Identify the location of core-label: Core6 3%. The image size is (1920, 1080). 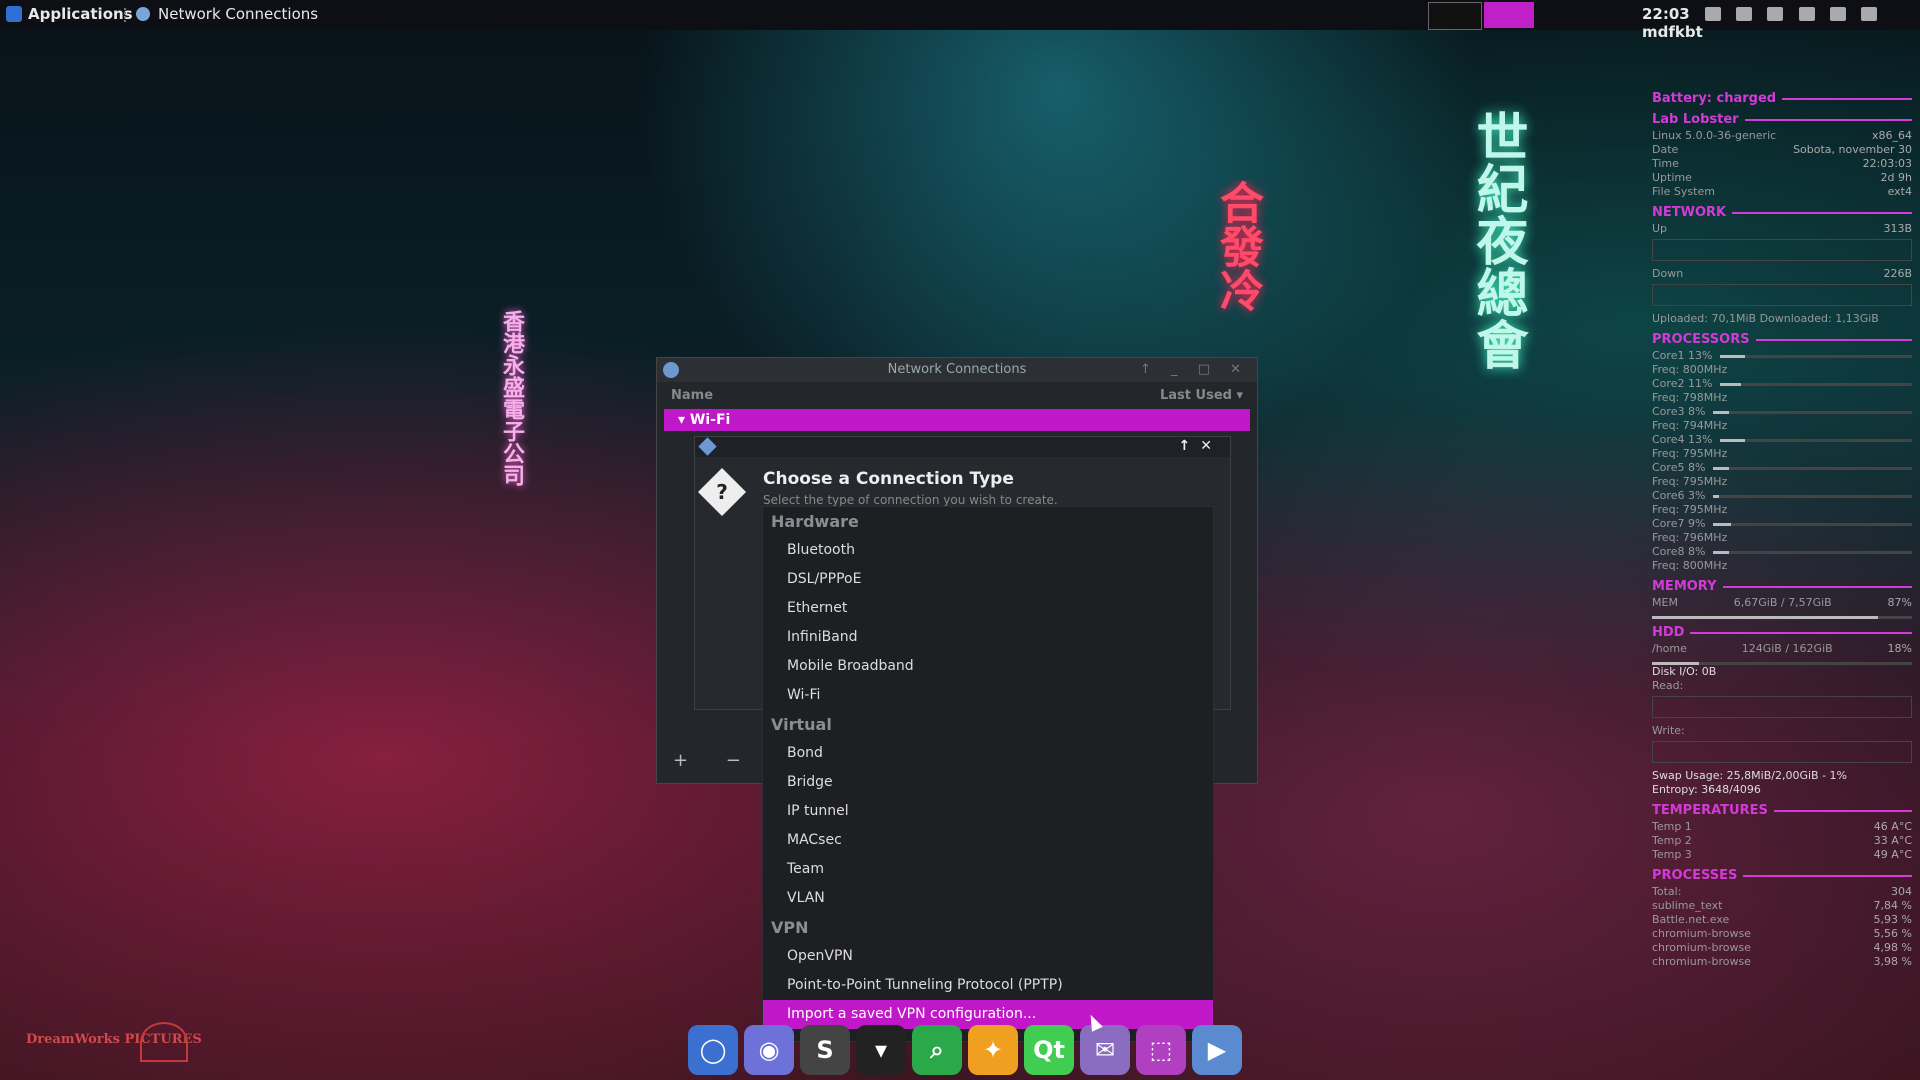
(1679, 495).